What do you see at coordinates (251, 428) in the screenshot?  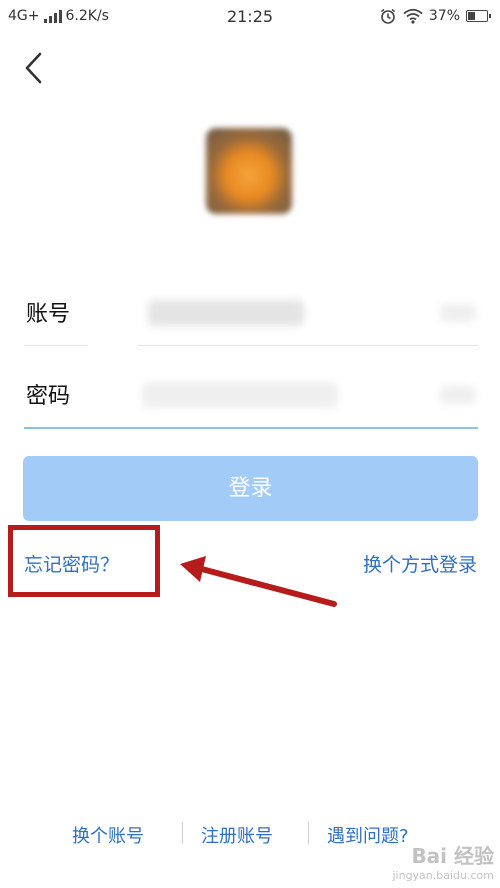 I see `password-focus-underline` at bounding box center [251, 428].